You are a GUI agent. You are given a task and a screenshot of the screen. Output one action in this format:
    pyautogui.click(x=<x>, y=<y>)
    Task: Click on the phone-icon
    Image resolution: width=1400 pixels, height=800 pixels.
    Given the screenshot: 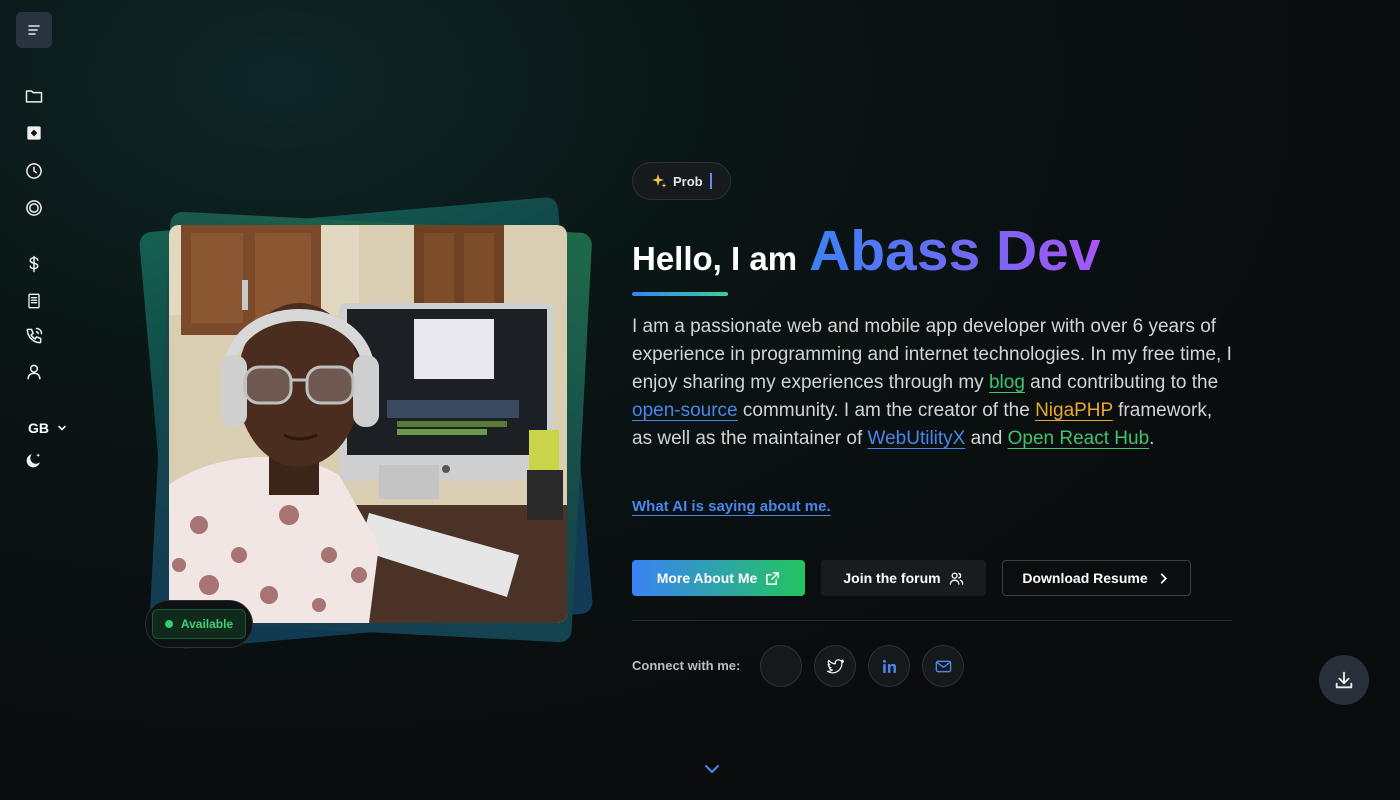 What is the action you would take?
    pyautogui.click(x=34, y=335)
    